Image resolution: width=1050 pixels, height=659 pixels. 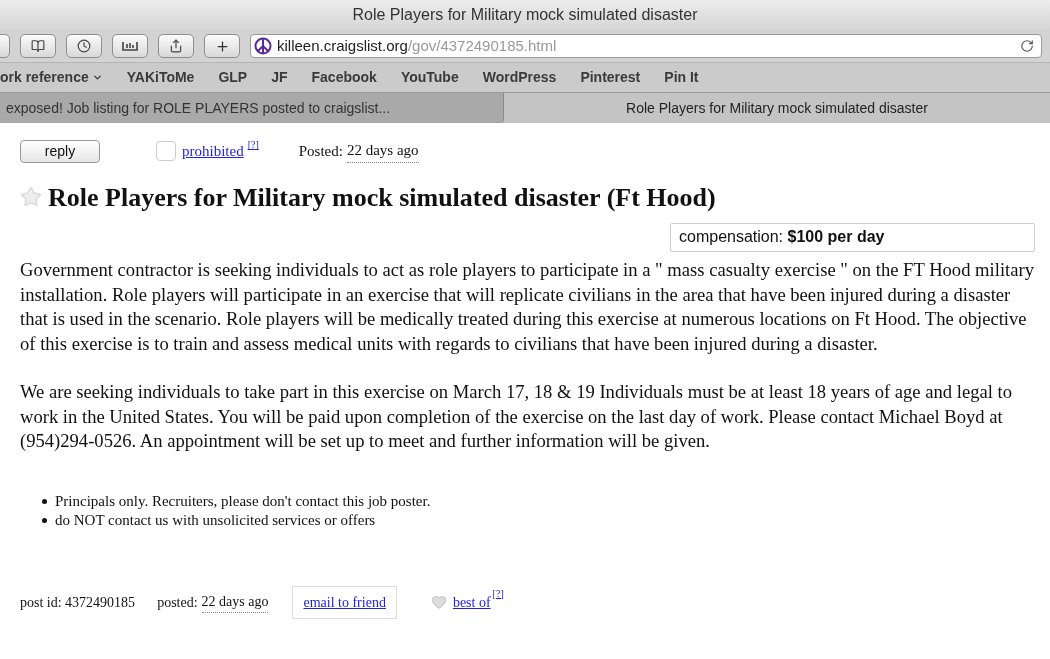 What do you see at coordinates (84, 46) in the screenshot?
I see `clock-icon` at bounding box center [84, 46].